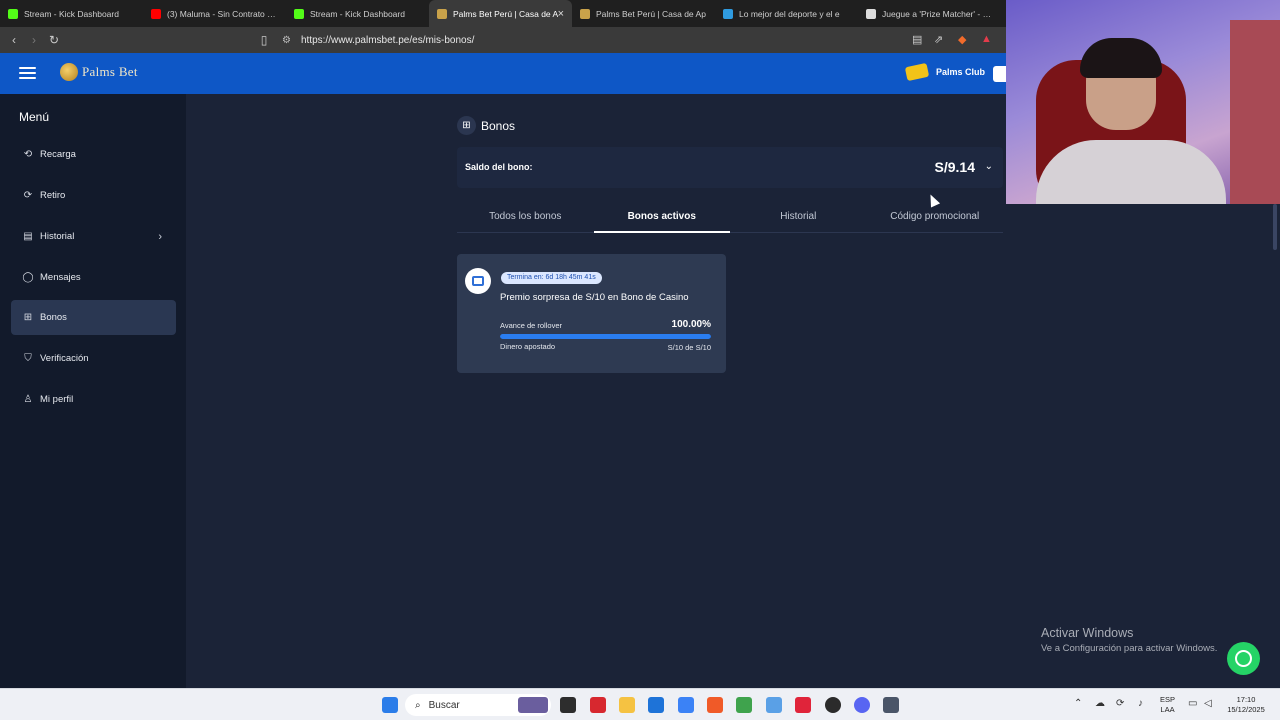  What do you see at coordinates (1246, 709) in the screenshot?
I see `clock-date: 15/12/2025` at bounding box center [1246, 709].